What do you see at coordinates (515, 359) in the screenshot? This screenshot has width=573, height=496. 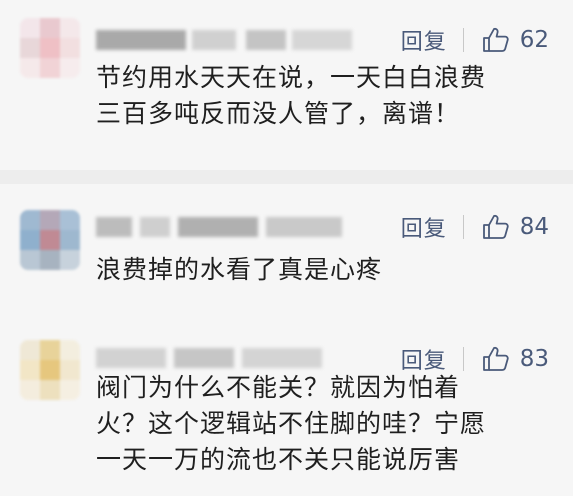 I see `like-button: 83` at bounding box center [515, 359].